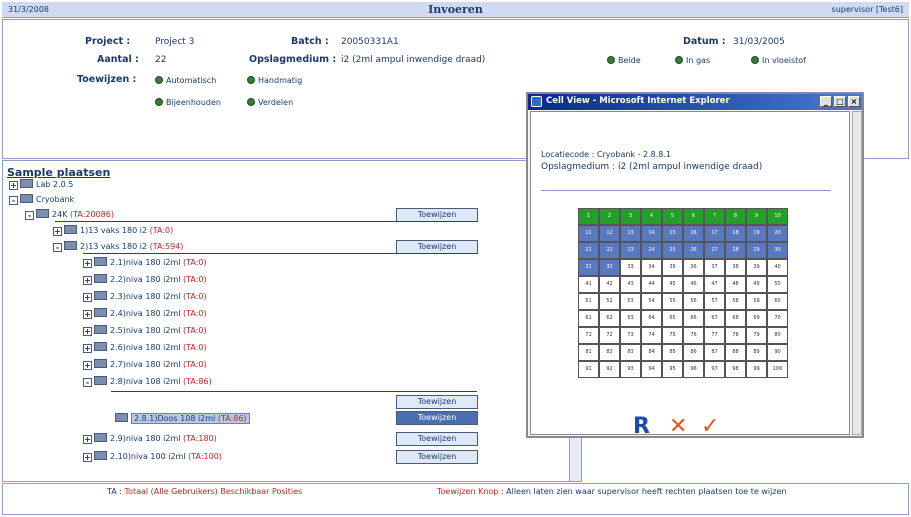  I want to click on grid-cell: 91, so click(588, 369).